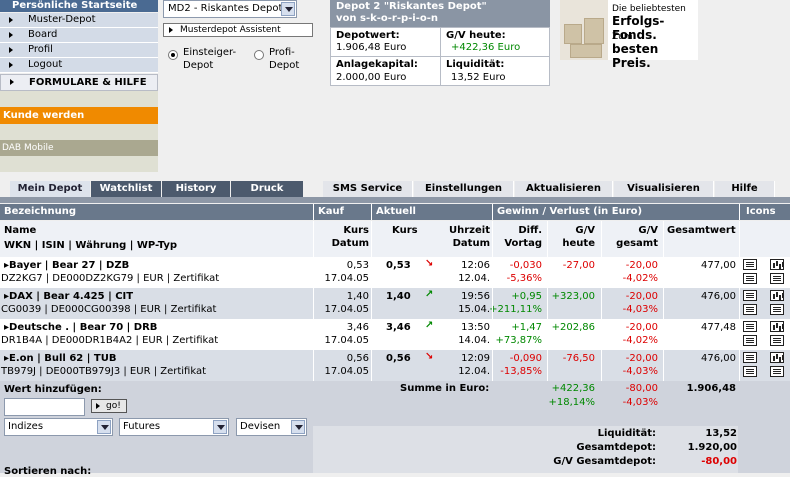 The image size is (790, 477). I want to click on sidebar-item-formulare: FORMULARE & HILFE, so click(79, 82).